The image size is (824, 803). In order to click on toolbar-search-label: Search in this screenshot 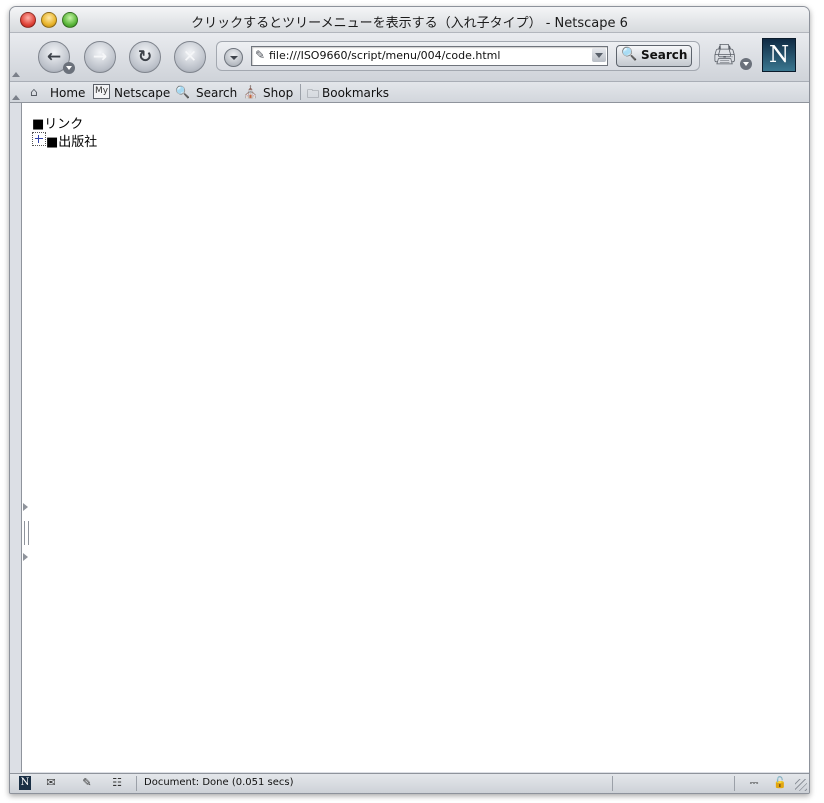, I will do `click(217, 93)`.